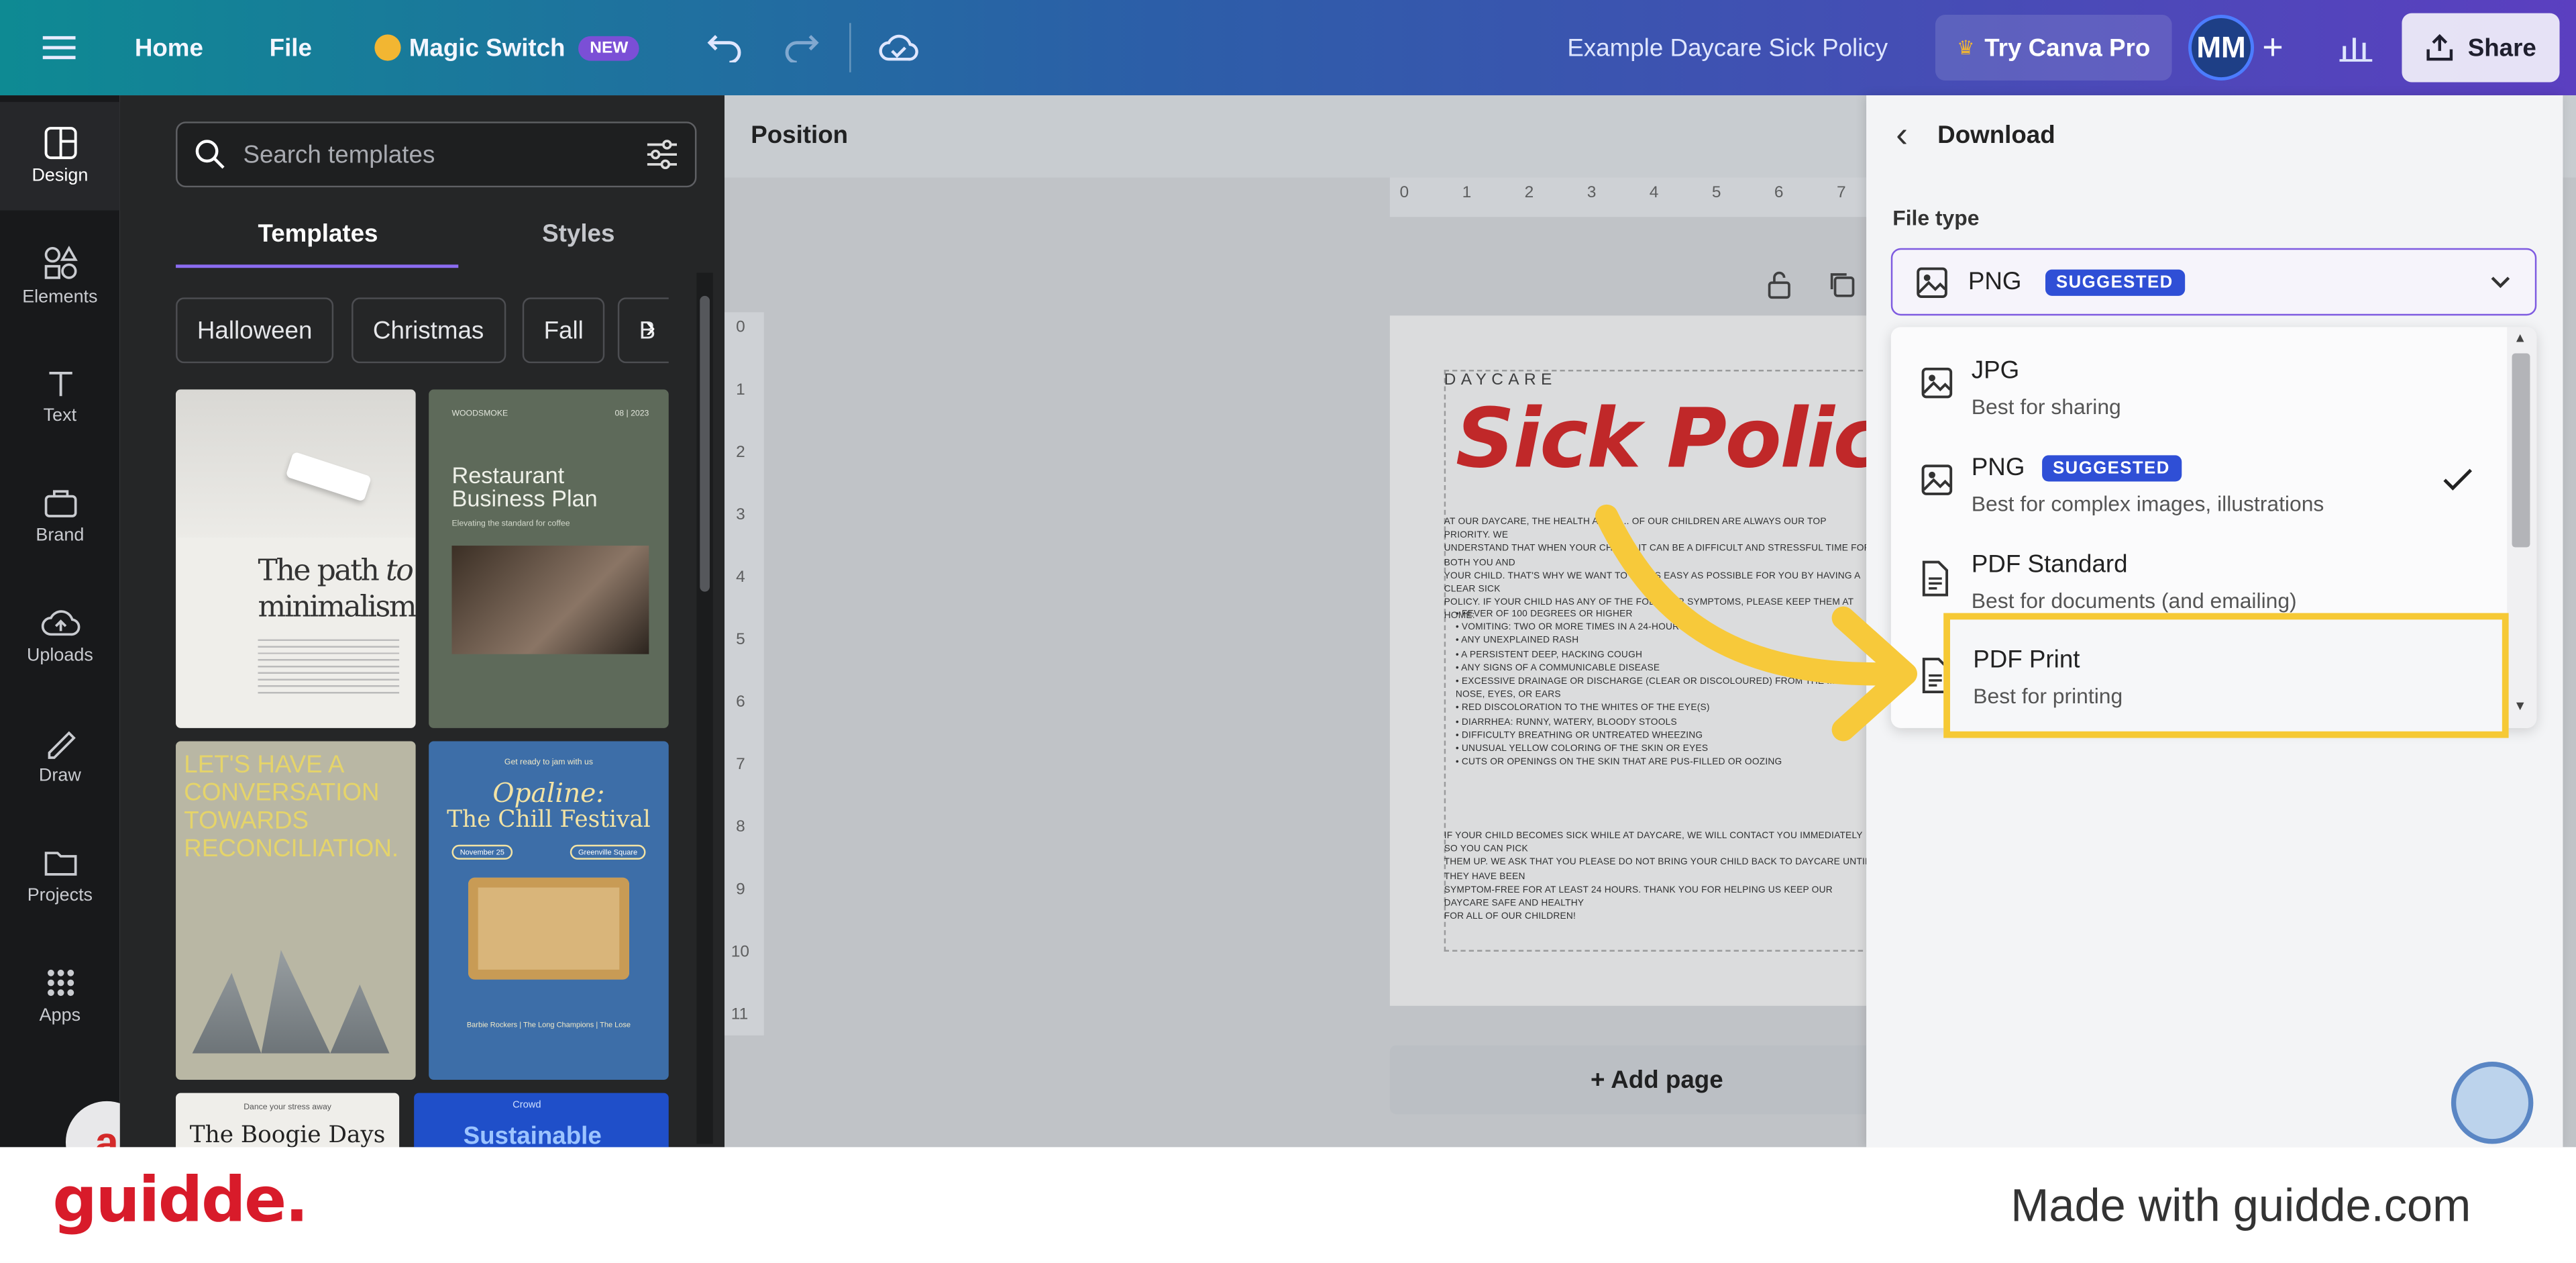  I want to click on template-thumb: The path to minimalism, so click(296, 558).